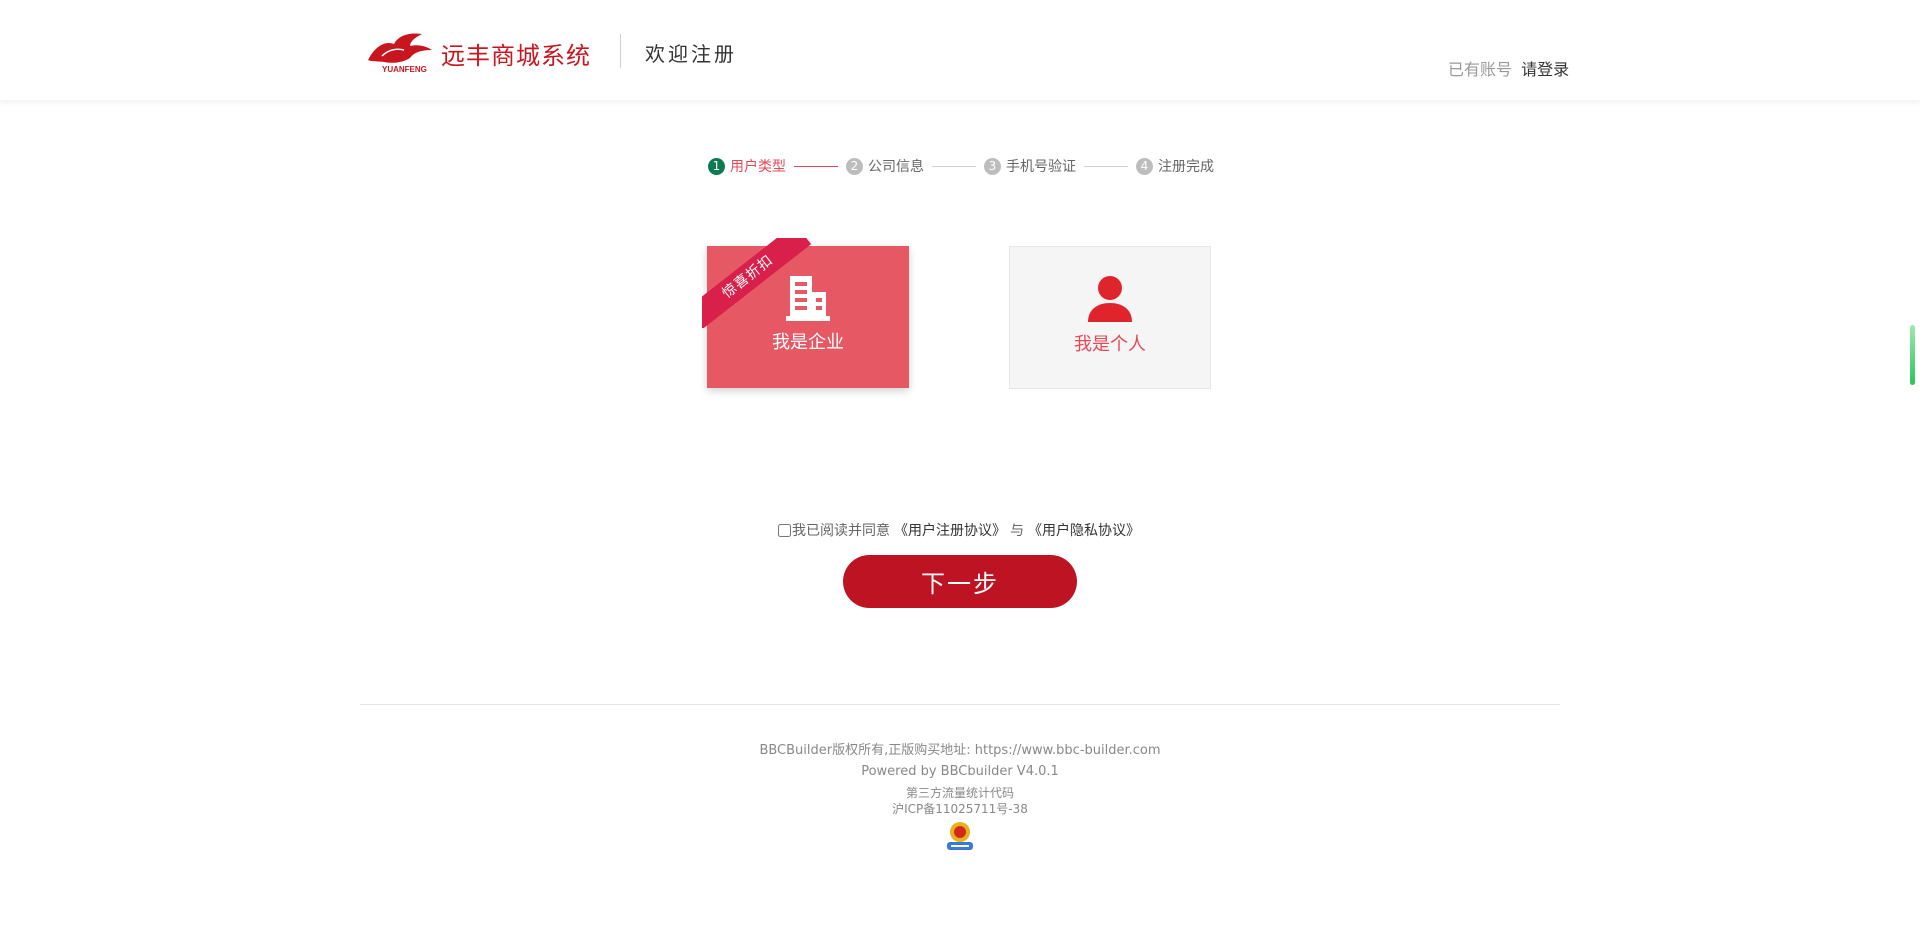 Image resolution: width=1920 pixels, height=937 pixels. I want to click on login-area: 已有账号 请登录, so click(1508, 68).